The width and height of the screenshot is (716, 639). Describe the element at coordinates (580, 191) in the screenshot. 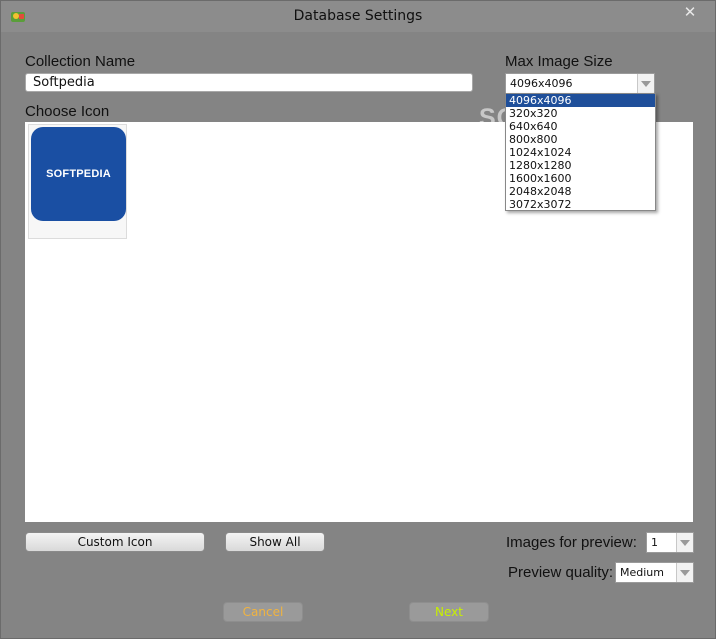

I see `dropdown-item: 2048x2048` at that location.